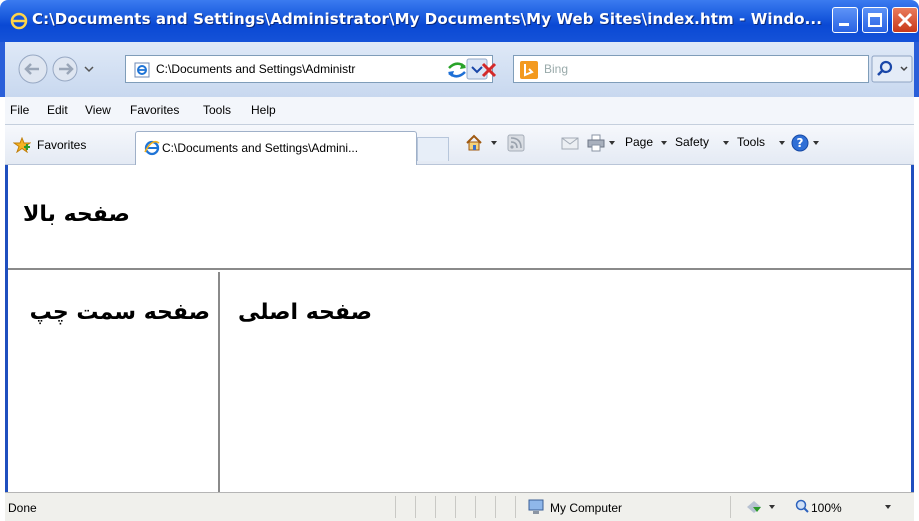  I want to click on favorites-button: Favorites, so click(64, 145).